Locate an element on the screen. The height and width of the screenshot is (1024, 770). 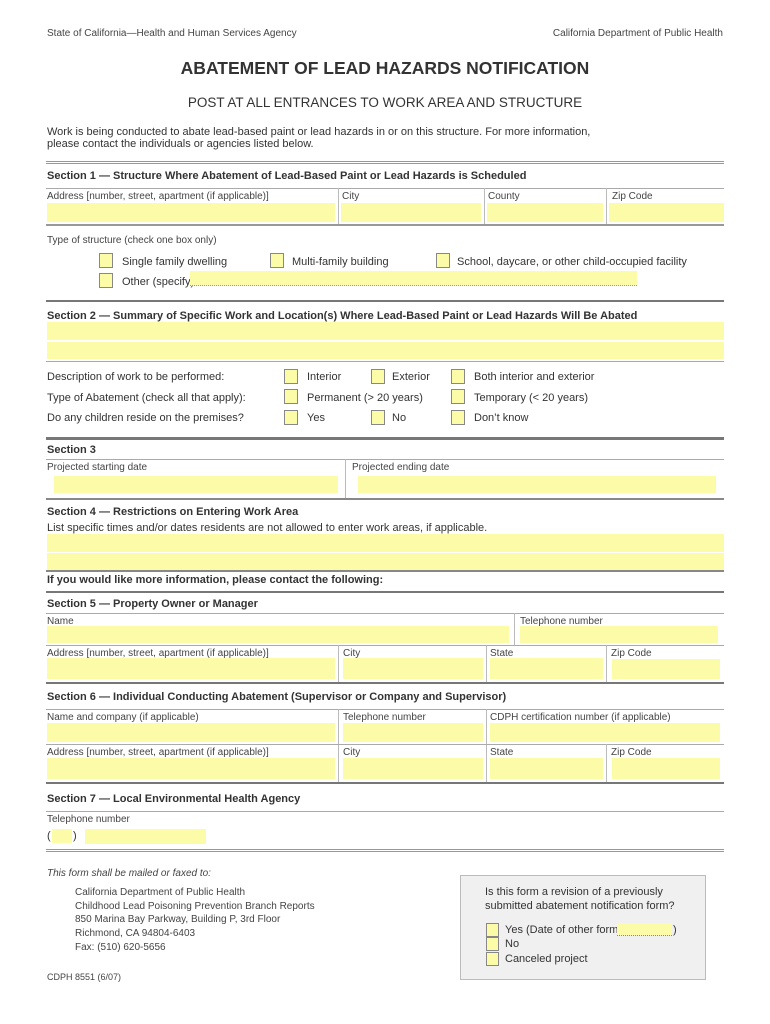
section1-county-input is located at coordinates (545, 212).